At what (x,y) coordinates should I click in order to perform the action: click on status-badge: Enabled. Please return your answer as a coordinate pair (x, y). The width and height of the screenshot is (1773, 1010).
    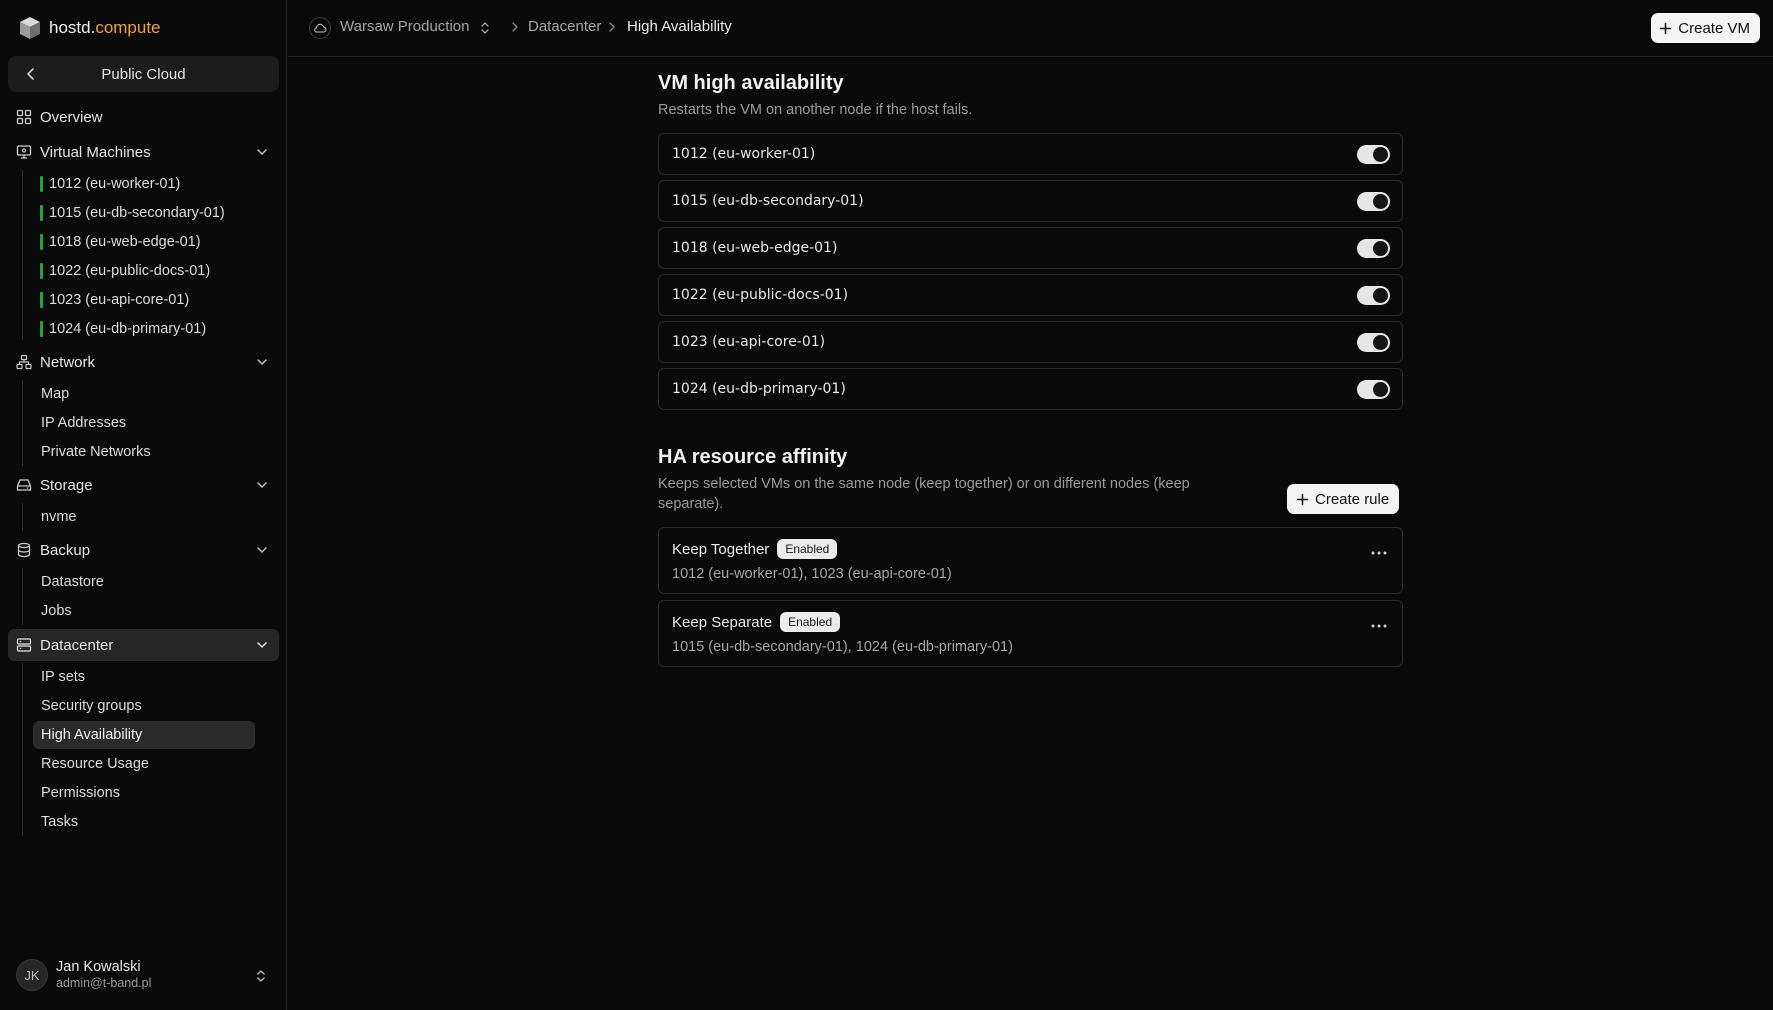
    Looking at the image, I should click on (810, 622).